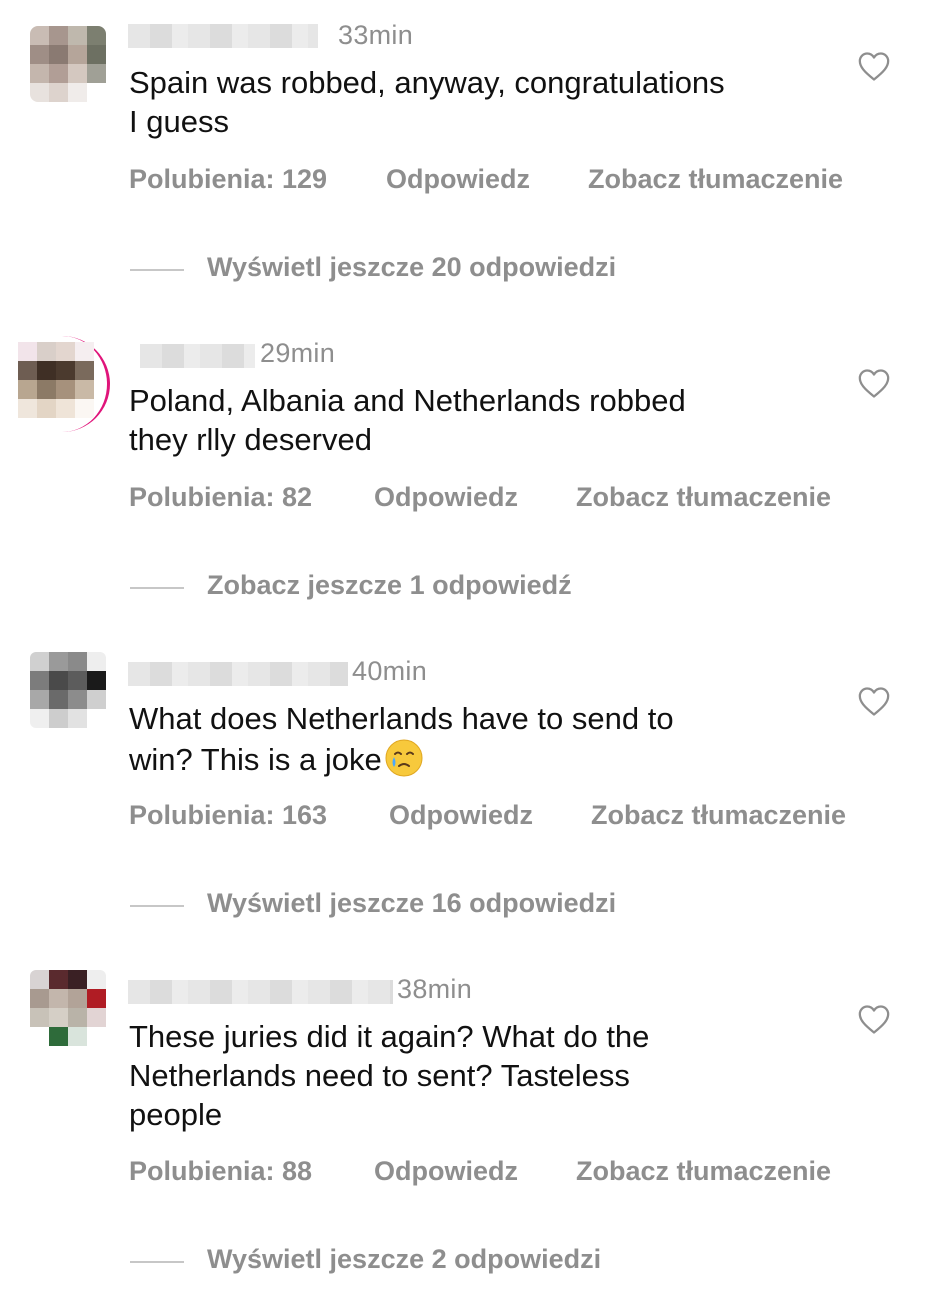  What do you see at coordinates (435, 989) in the screenshot?
I see `comment-time: 38min` at bounding box center [435, 989].